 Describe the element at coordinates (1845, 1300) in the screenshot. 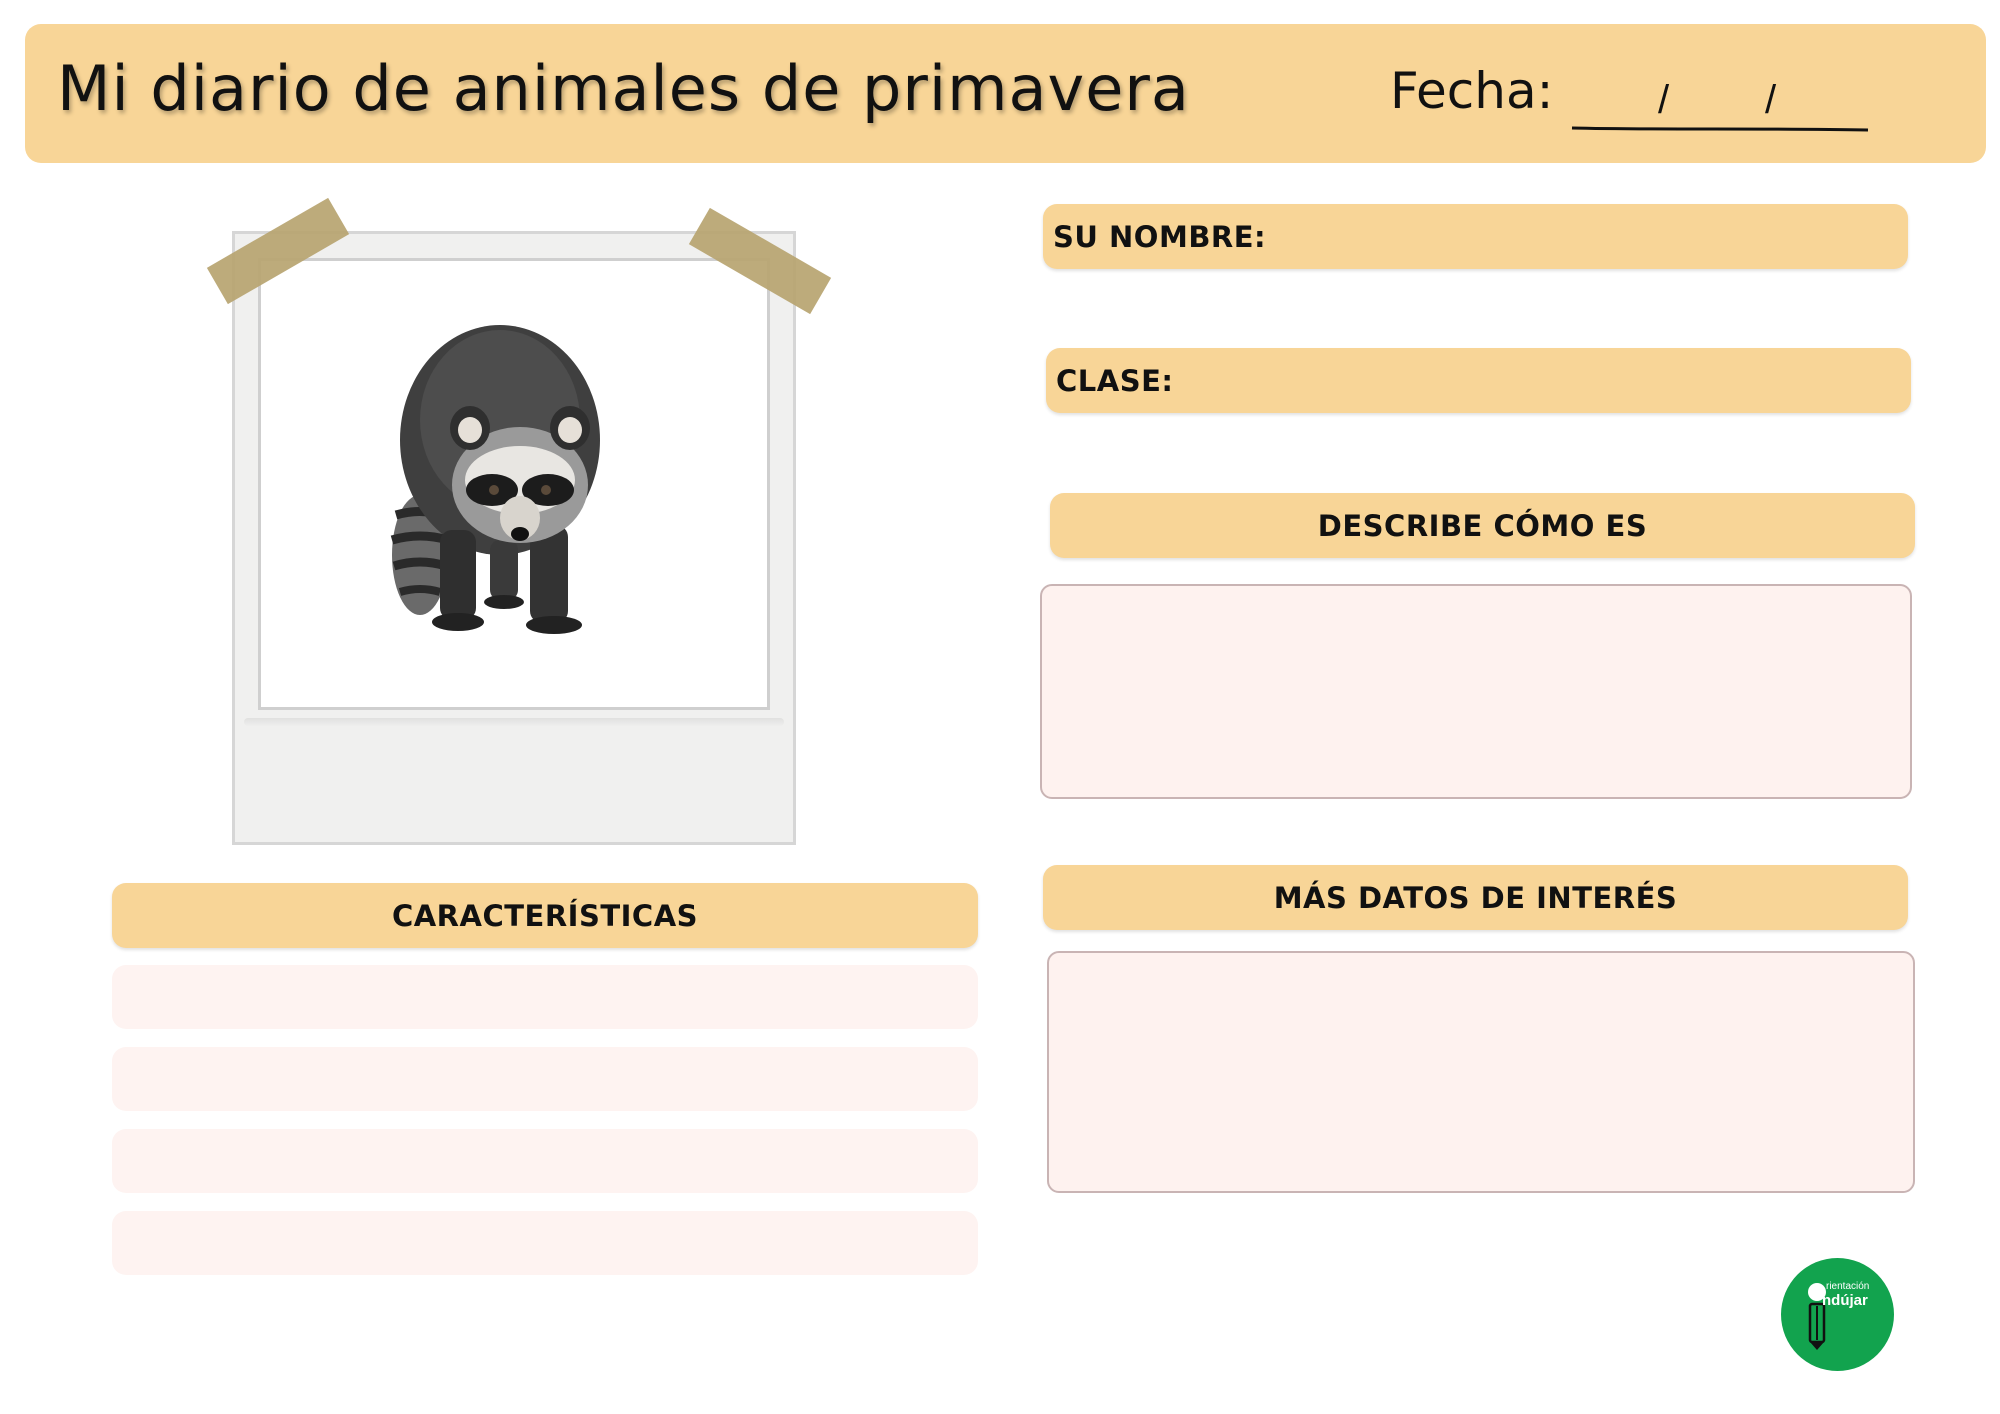

I see `logo-text-line2: ndújar` at that location.